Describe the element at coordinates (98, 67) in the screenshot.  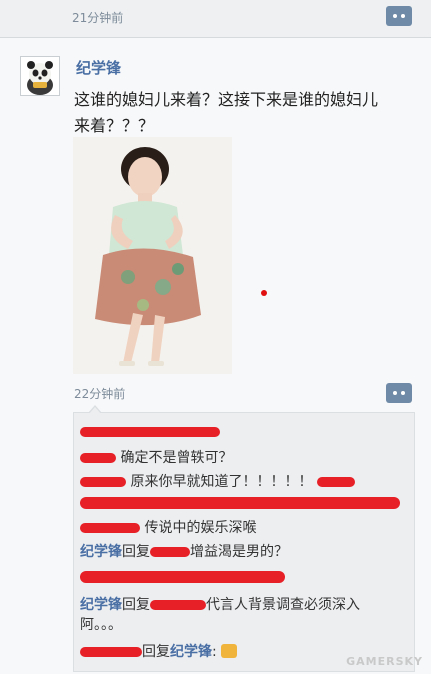
I see `post-username: 纪学锋` at that location.